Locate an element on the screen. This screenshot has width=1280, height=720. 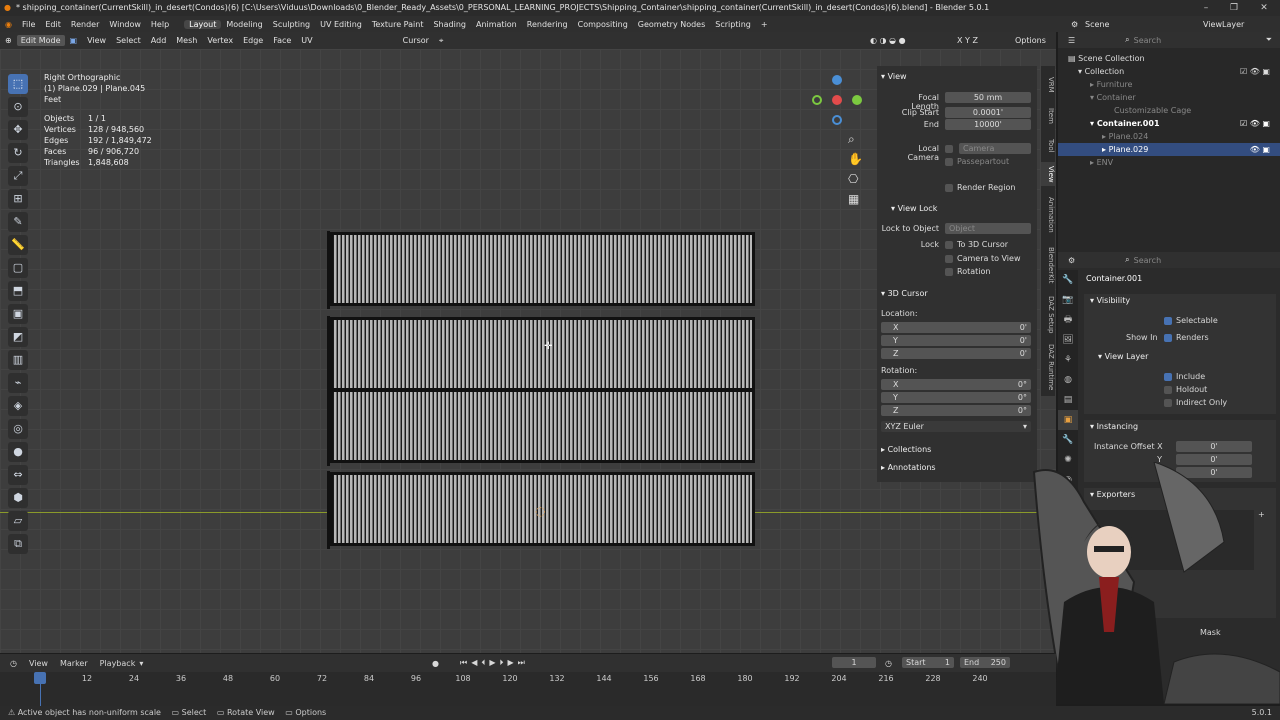
menu-add: Add is located at coordinates (159, 40).